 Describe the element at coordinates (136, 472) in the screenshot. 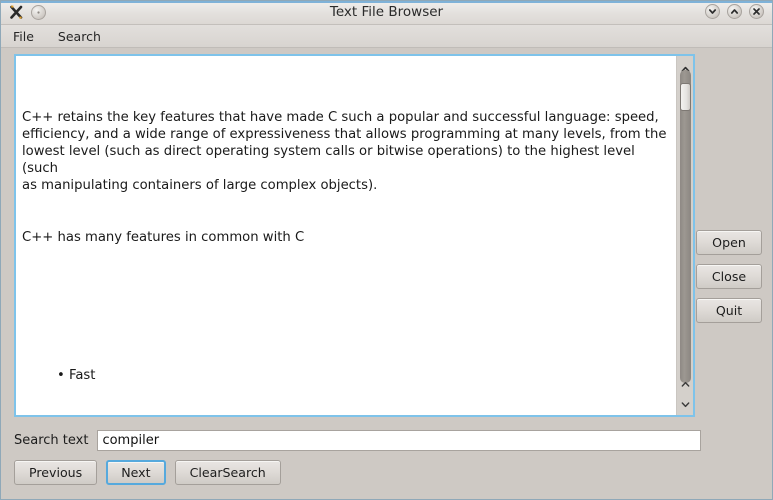

I see `next-button: Next` at that location.